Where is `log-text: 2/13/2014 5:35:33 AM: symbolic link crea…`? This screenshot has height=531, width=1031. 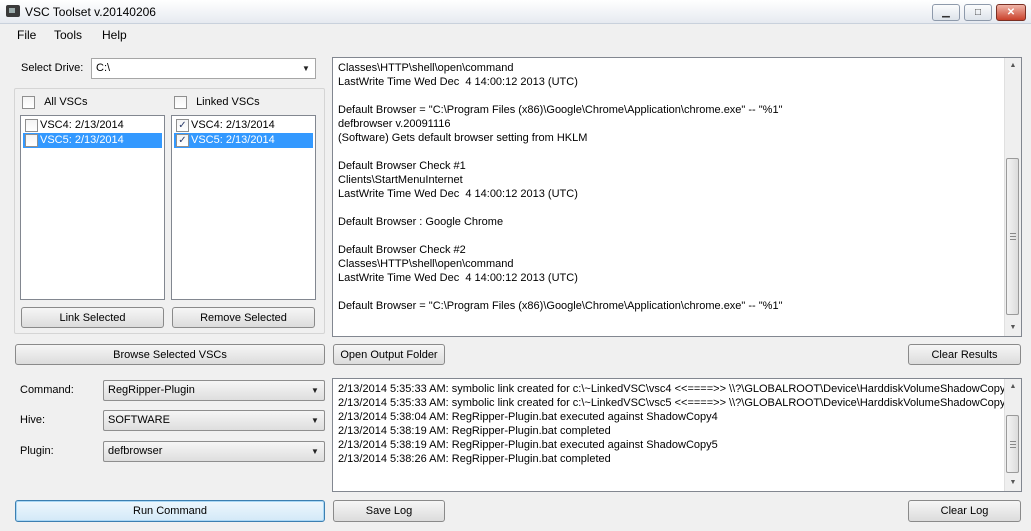 log-text: 2/13/2014 5:35:33 AM: symbolic link crea… is located at coordinates (676, 424).